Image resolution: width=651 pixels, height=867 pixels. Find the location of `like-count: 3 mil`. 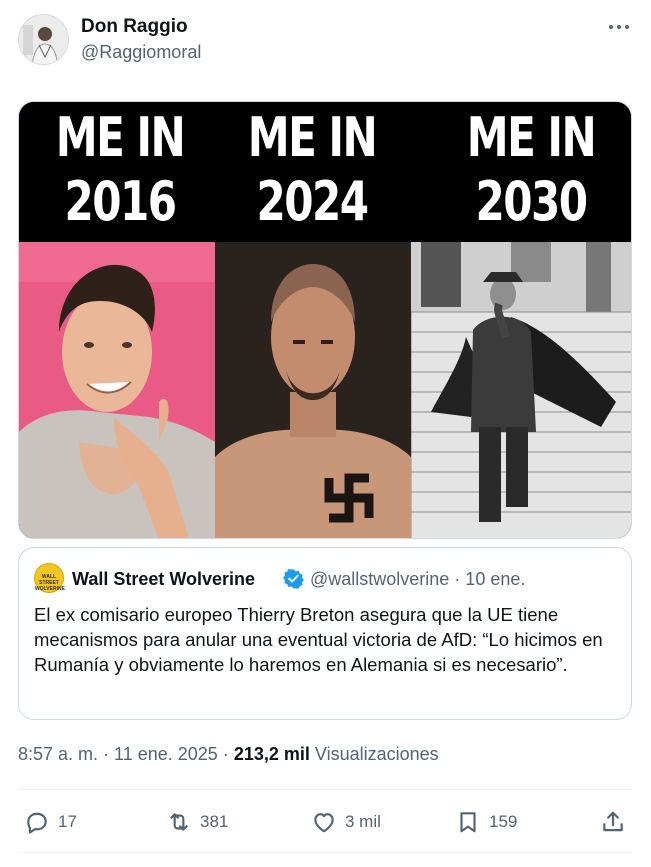

like-count: 3 mil is located at coordinates (363, 821).